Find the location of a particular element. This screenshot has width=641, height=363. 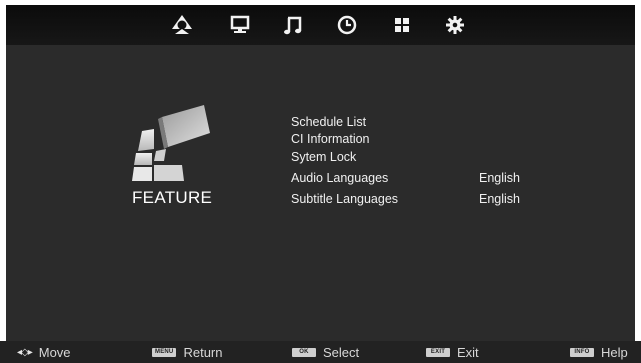

info-key-icon: INFO is located at coordinates (582, 352).